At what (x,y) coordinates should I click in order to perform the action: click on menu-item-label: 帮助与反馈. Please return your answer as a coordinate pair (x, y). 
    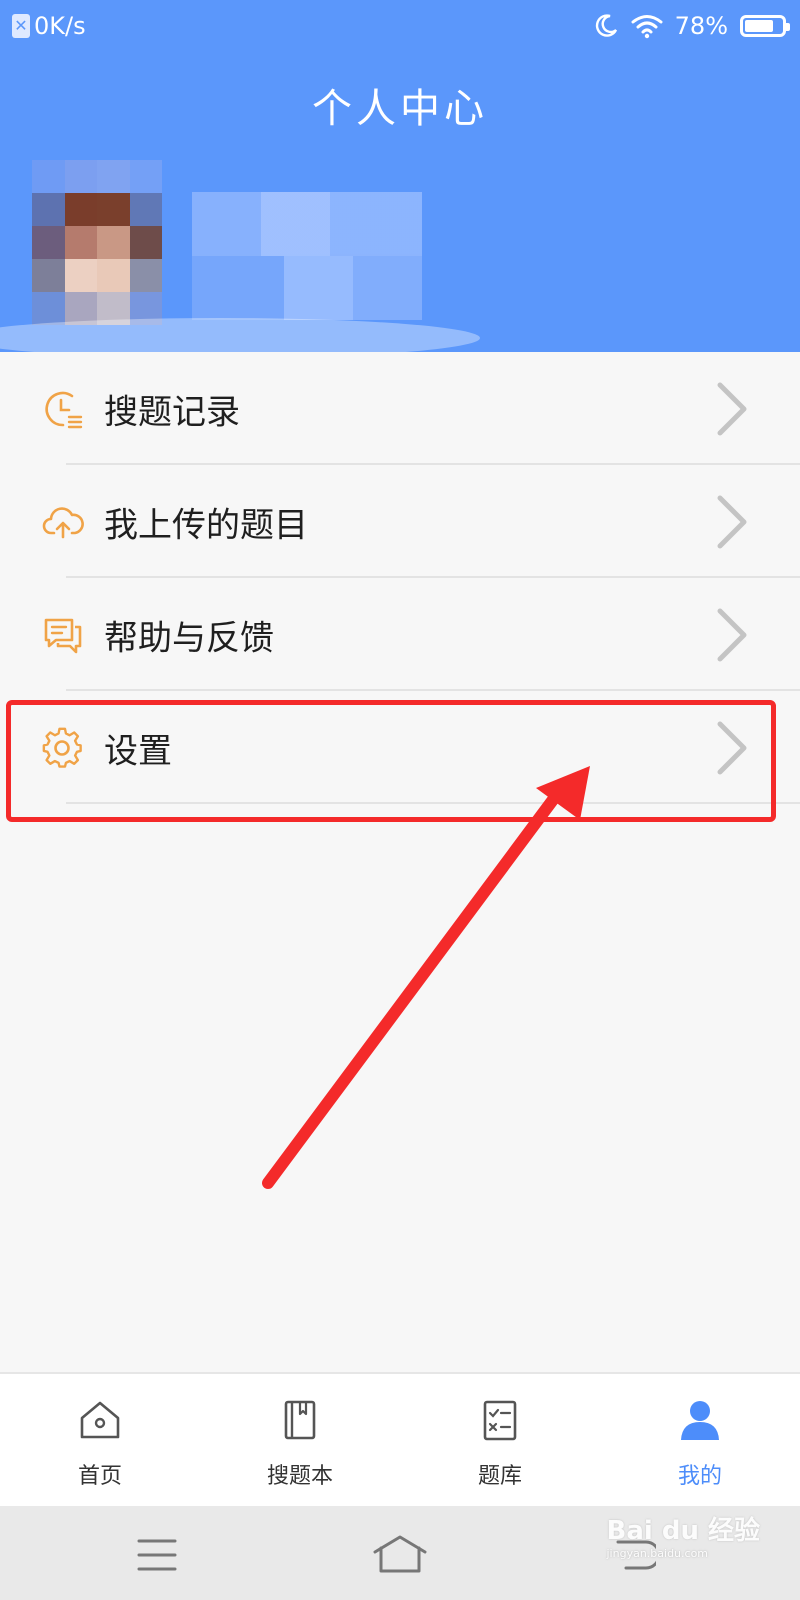
    Looking at the image, I should click on (189, 638).